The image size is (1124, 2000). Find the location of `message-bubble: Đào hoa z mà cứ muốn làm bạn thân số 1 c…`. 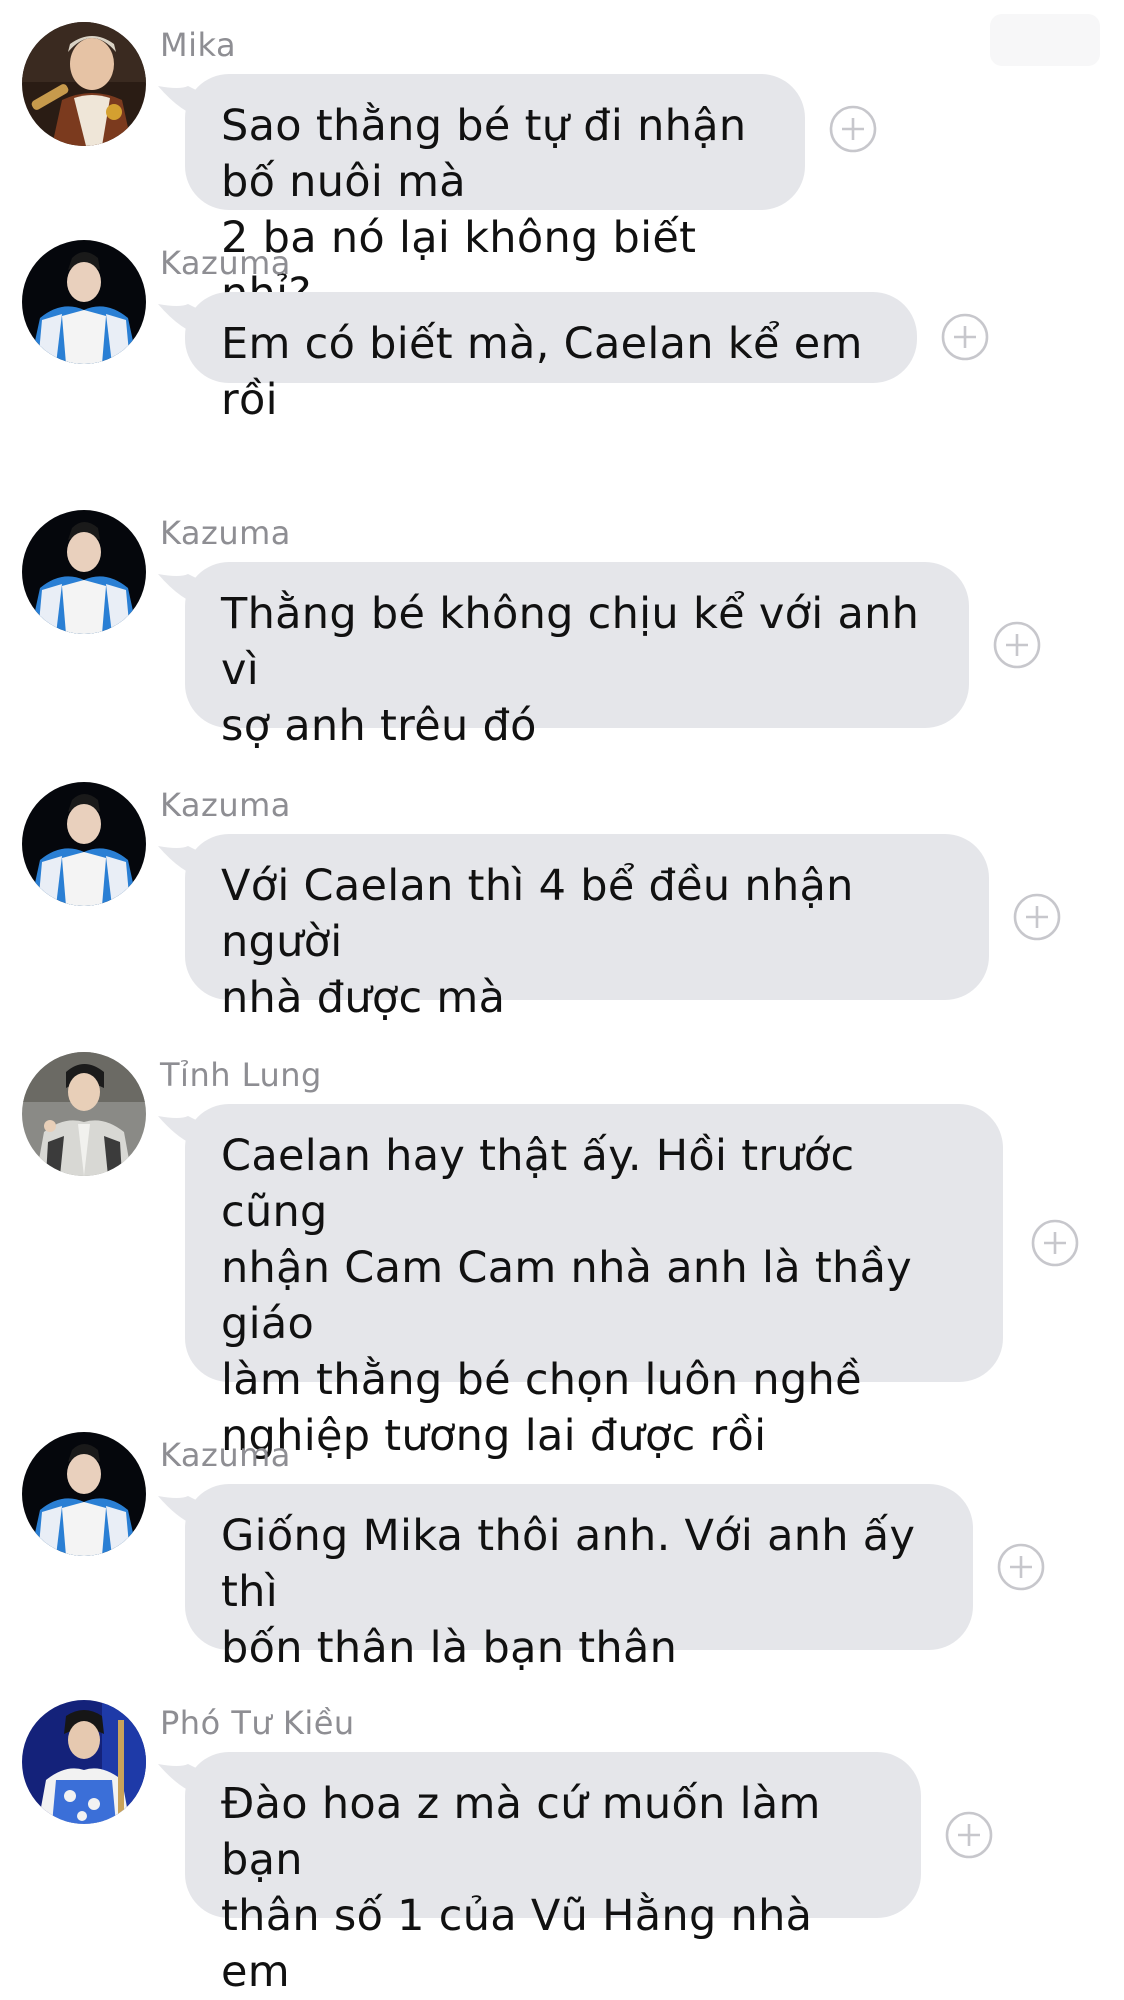

message-bubble: Đào hoa z mà cứ muốn làm bạn thân số 1 c… is located at coordinates (553, 1874).